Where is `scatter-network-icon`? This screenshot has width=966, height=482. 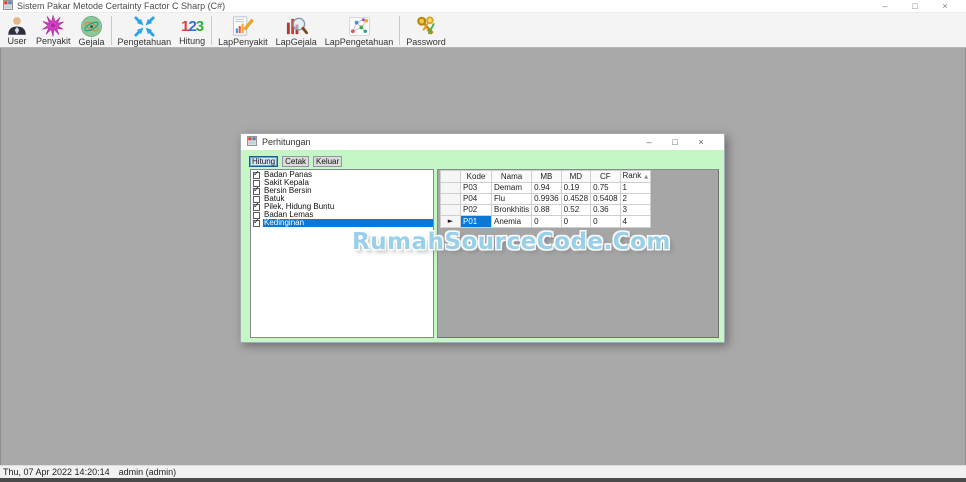 scatter-network-icon is located at coordinates (359, 26).